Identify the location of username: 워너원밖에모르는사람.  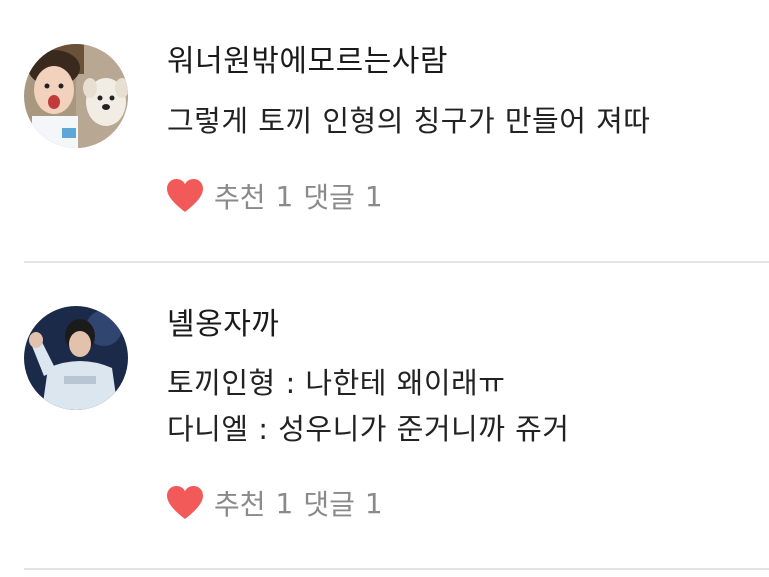
(307, 62).